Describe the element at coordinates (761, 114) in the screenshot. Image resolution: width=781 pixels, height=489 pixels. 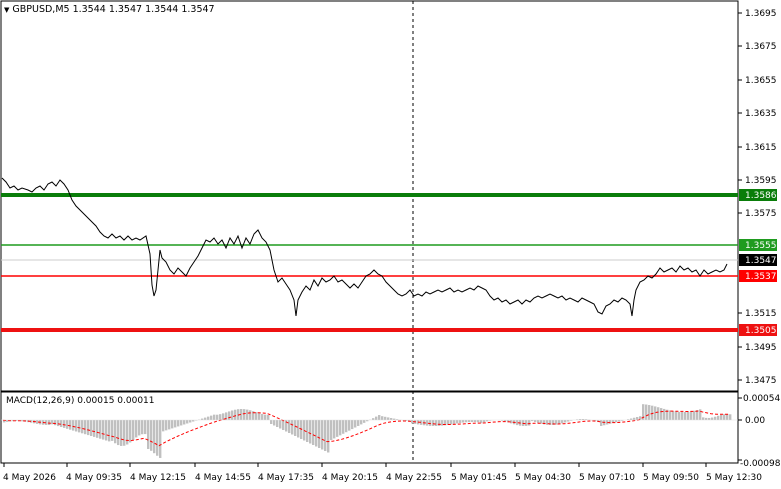
I see `price-tick: 1.3635` at that location.